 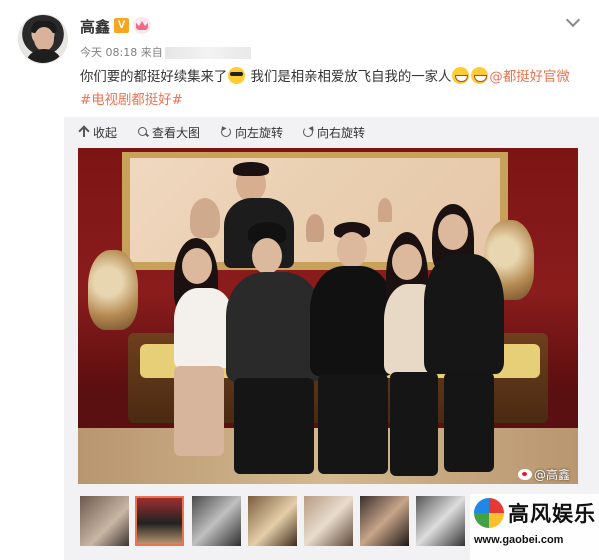 I want to click on rotate-left-button: 向左旋转, so click(x=251, y=132).